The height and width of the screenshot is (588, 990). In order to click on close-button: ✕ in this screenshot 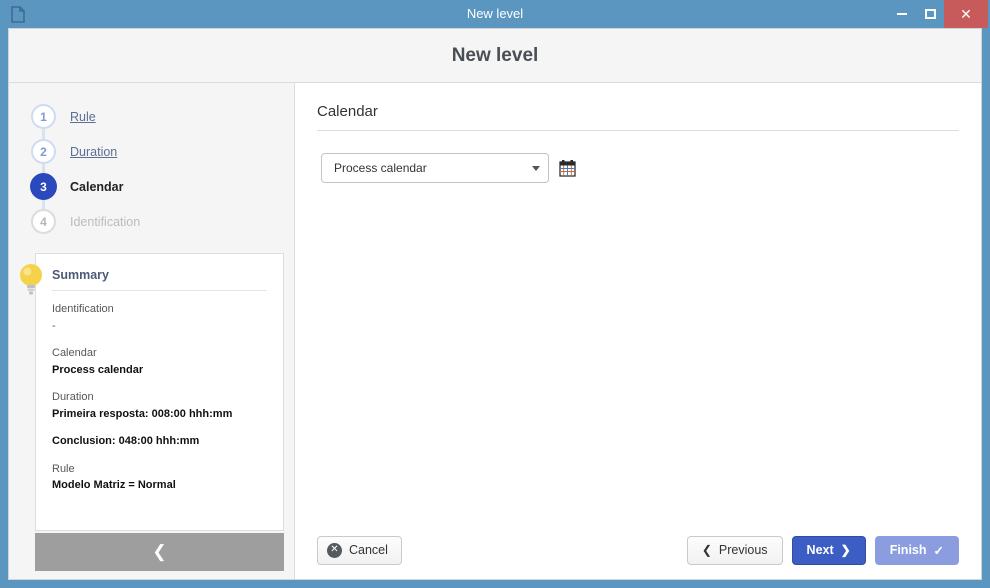, I will do `click(966, 14)`.